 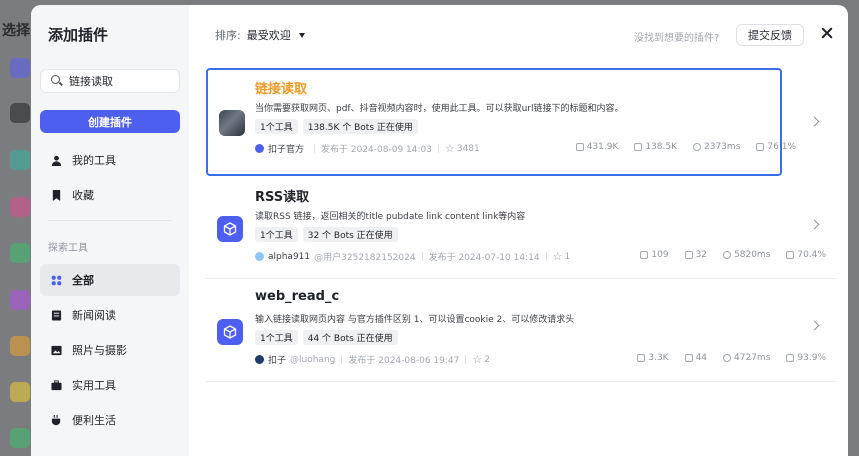 I want to click on author-name: 扣子官方, so click(x=286, y=150).